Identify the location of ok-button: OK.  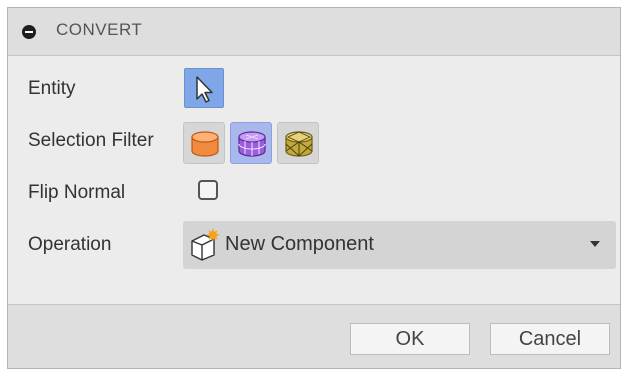
(410, 339).